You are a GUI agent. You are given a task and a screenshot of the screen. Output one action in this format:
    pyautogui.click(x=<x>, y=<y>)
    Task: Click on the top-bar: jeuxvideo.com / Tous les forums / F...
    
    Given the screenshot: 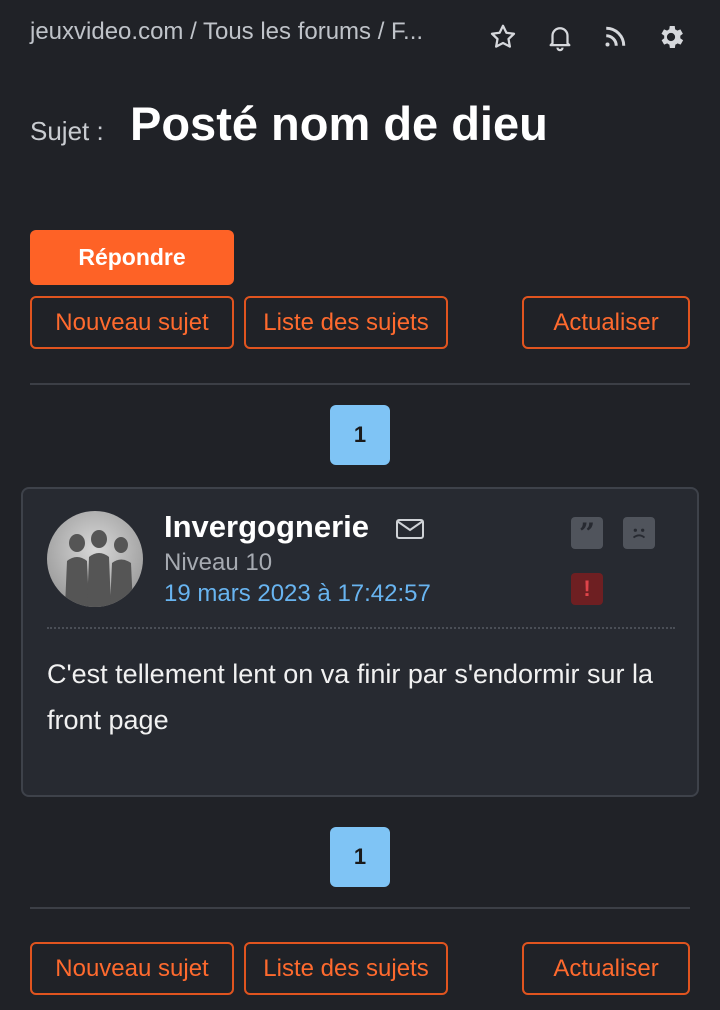 What is the action you would take?
    pyautogui.click(x=360, y=34)
    